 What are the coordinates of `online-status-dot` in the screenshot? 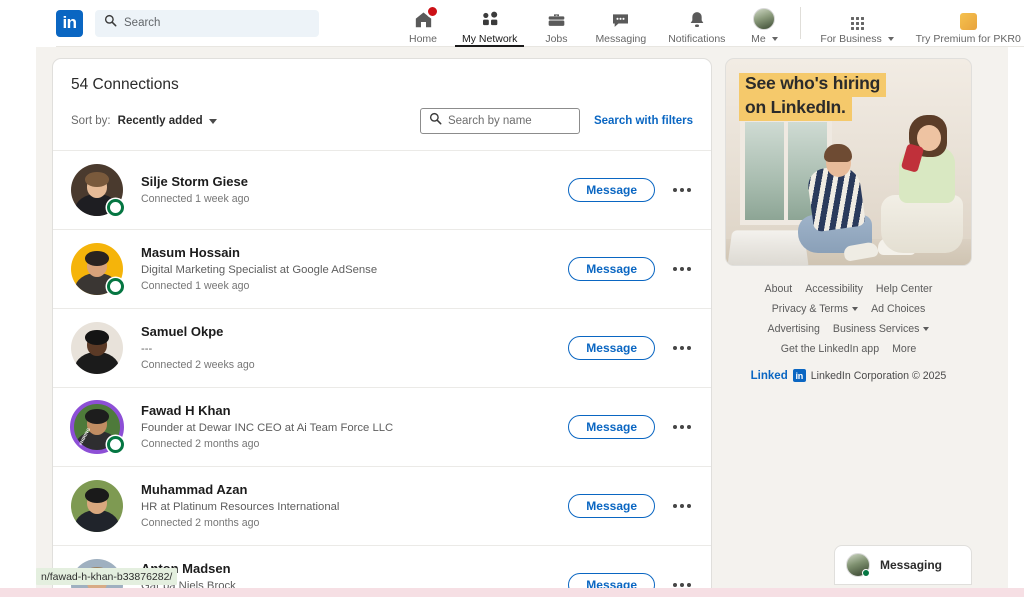 It's located at (866, 573).